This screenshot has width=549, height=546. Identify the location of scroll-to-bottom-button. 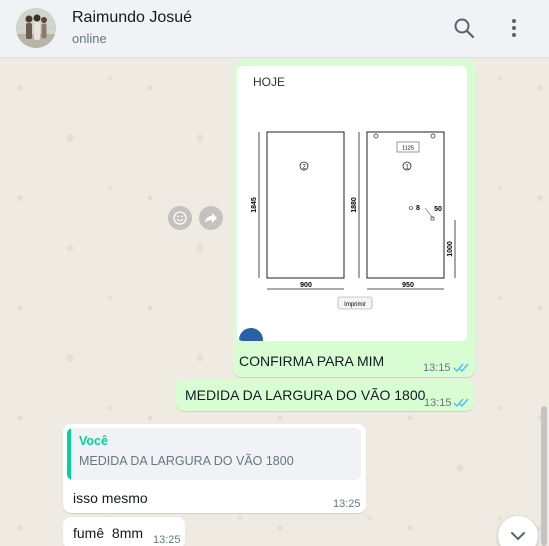
(518, 531).